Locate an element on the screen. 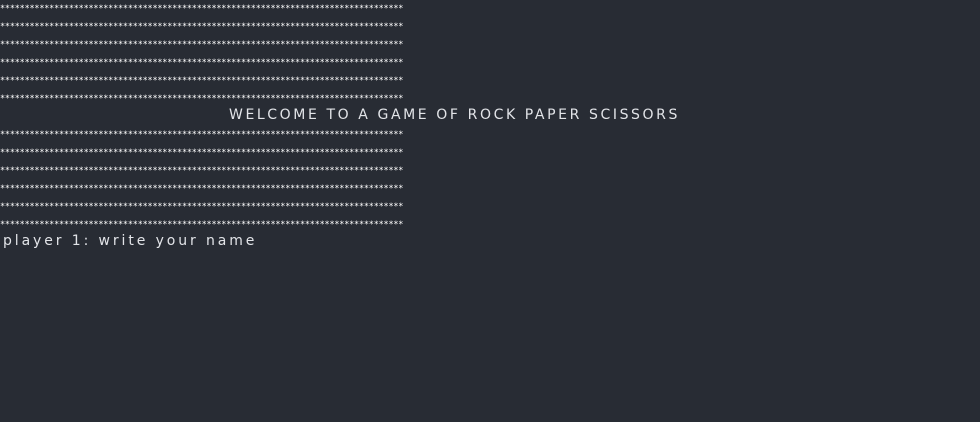 This screenshot has width=980, height=422. name-prompt: player 1: write your name is located at coordinates (130, 241).